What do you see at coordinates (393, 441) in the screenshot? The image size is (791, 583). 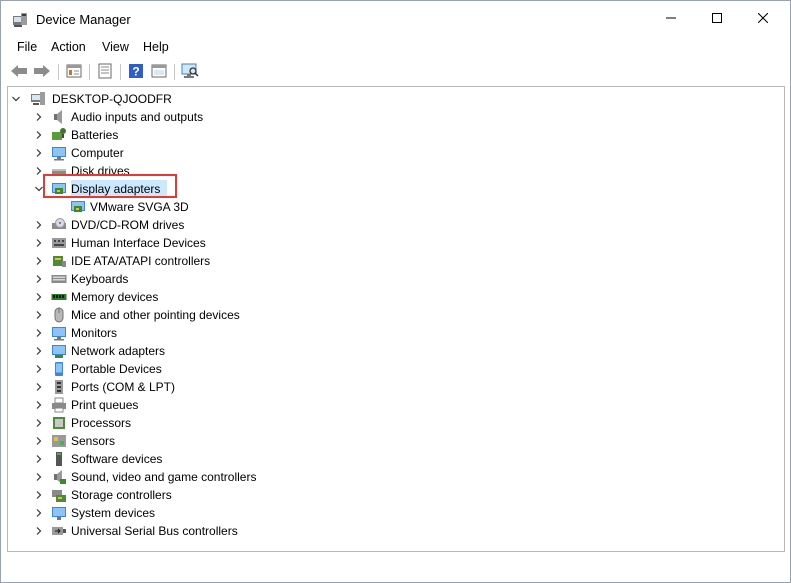 I see `tree-item-sensors: Sensors` at bounding box center [393, 441].